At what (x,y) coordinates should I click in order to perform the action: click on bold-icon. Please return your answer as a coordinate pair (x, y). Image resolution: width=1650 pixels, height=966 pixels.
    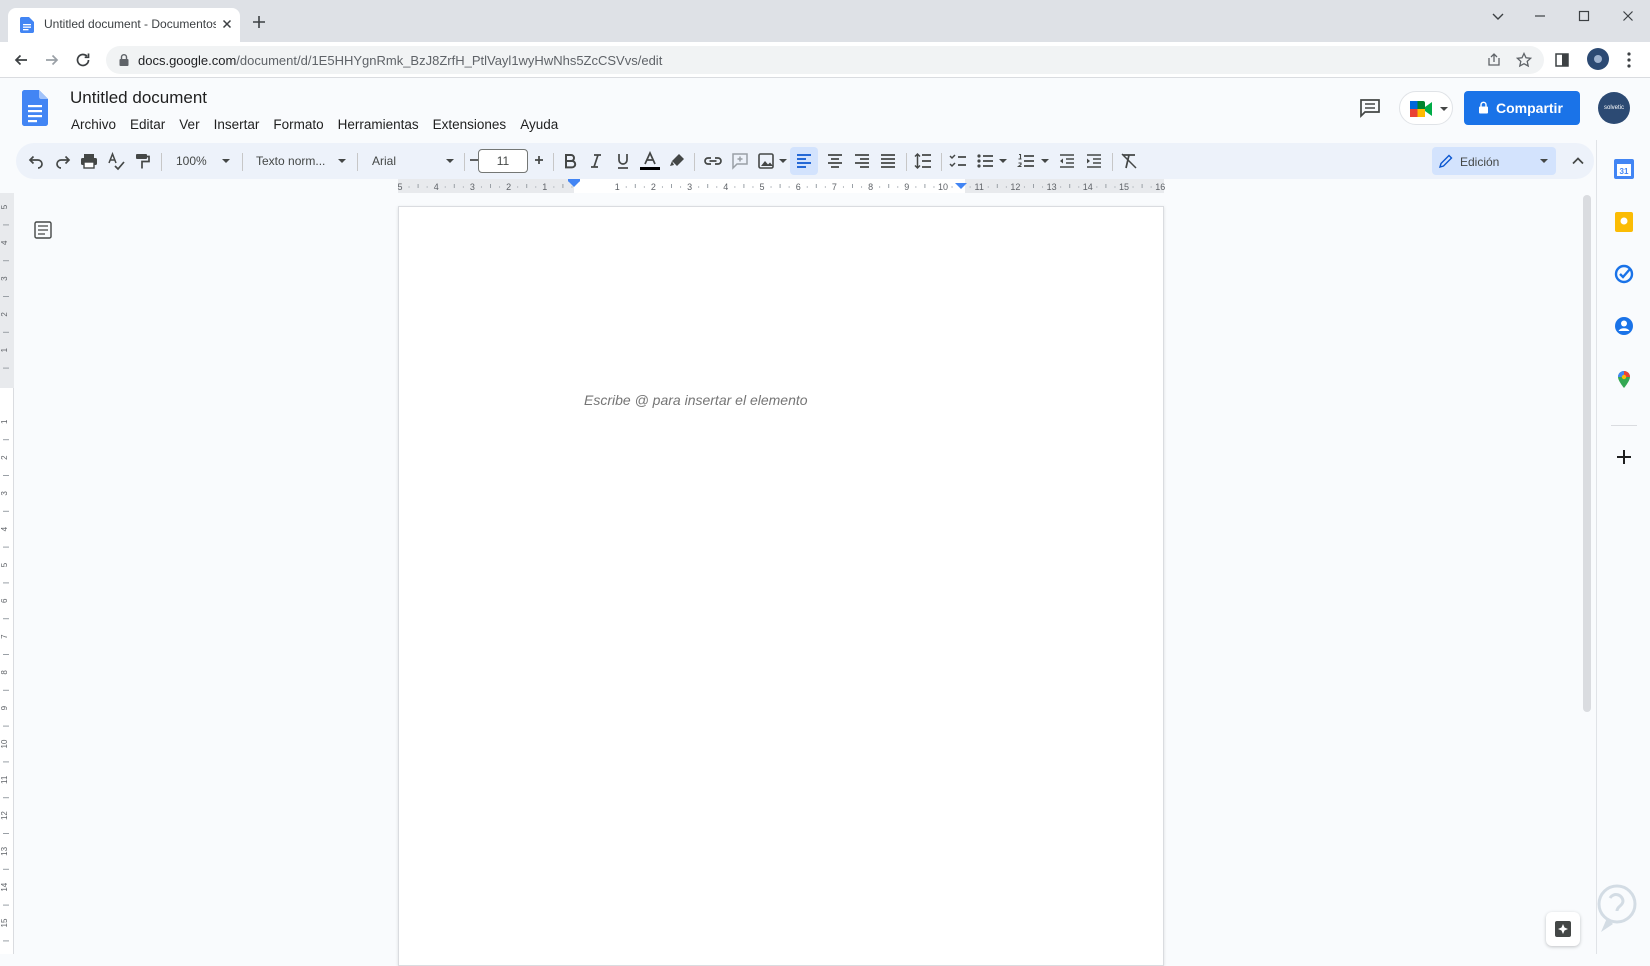
    Looking at the image, I should click on (570, 161).